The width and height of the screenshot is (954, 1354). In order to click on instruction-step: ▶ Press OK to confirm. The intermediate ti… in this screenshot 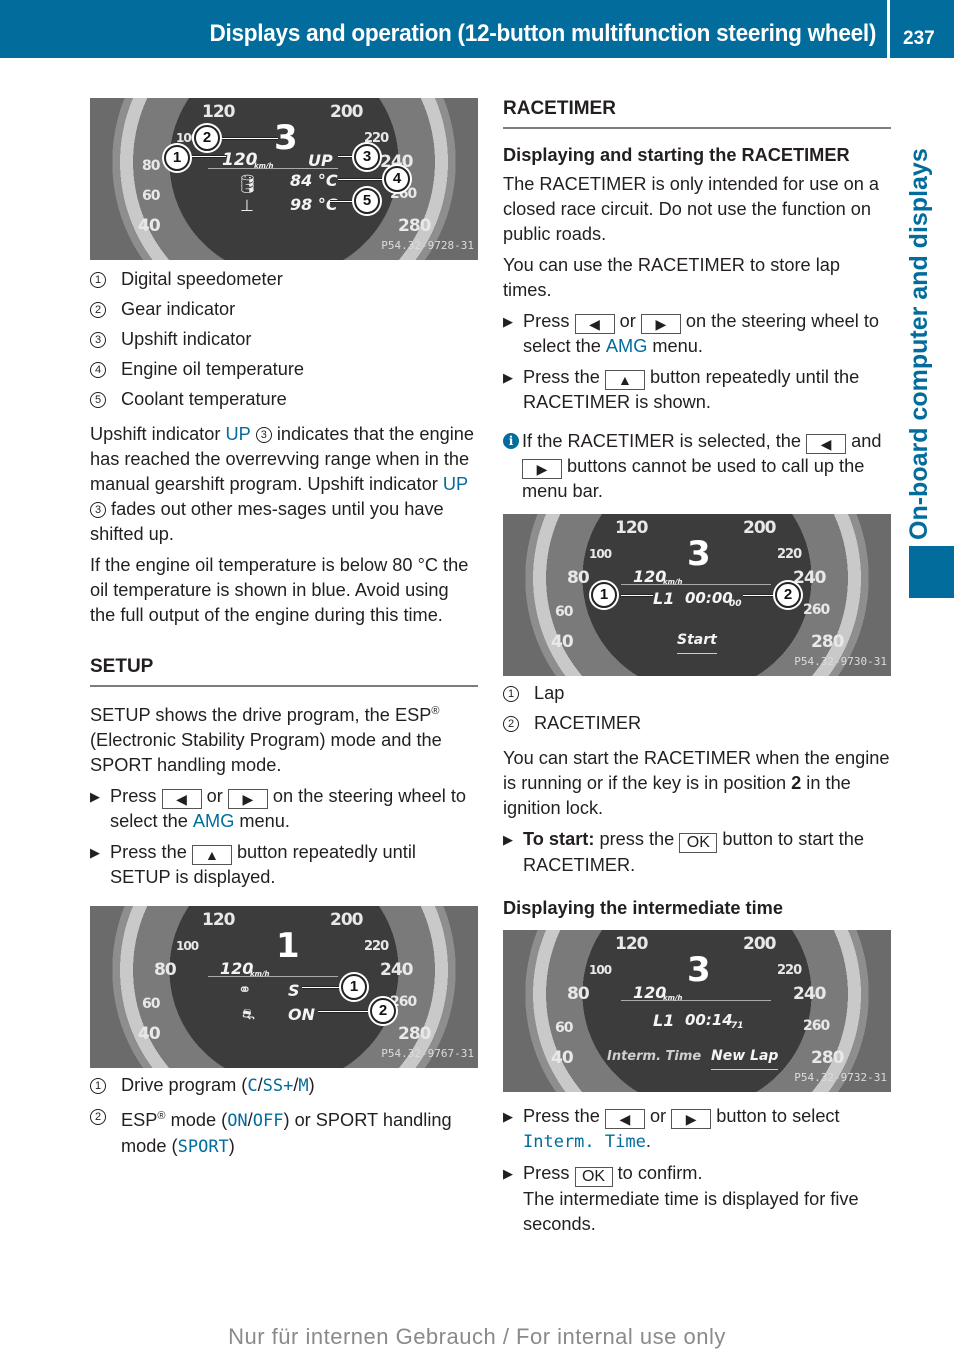, I will do `click(681, 1198)`.